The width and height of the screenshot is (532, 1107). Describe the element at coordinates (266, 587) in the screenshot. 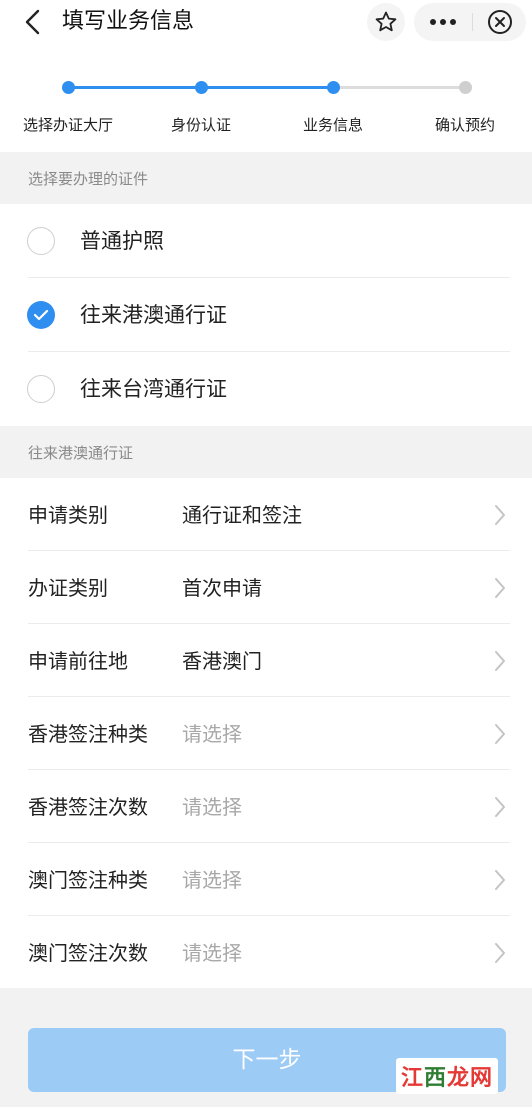

I see `form-row-processing-type: 办证类别 首次申请` at that location.